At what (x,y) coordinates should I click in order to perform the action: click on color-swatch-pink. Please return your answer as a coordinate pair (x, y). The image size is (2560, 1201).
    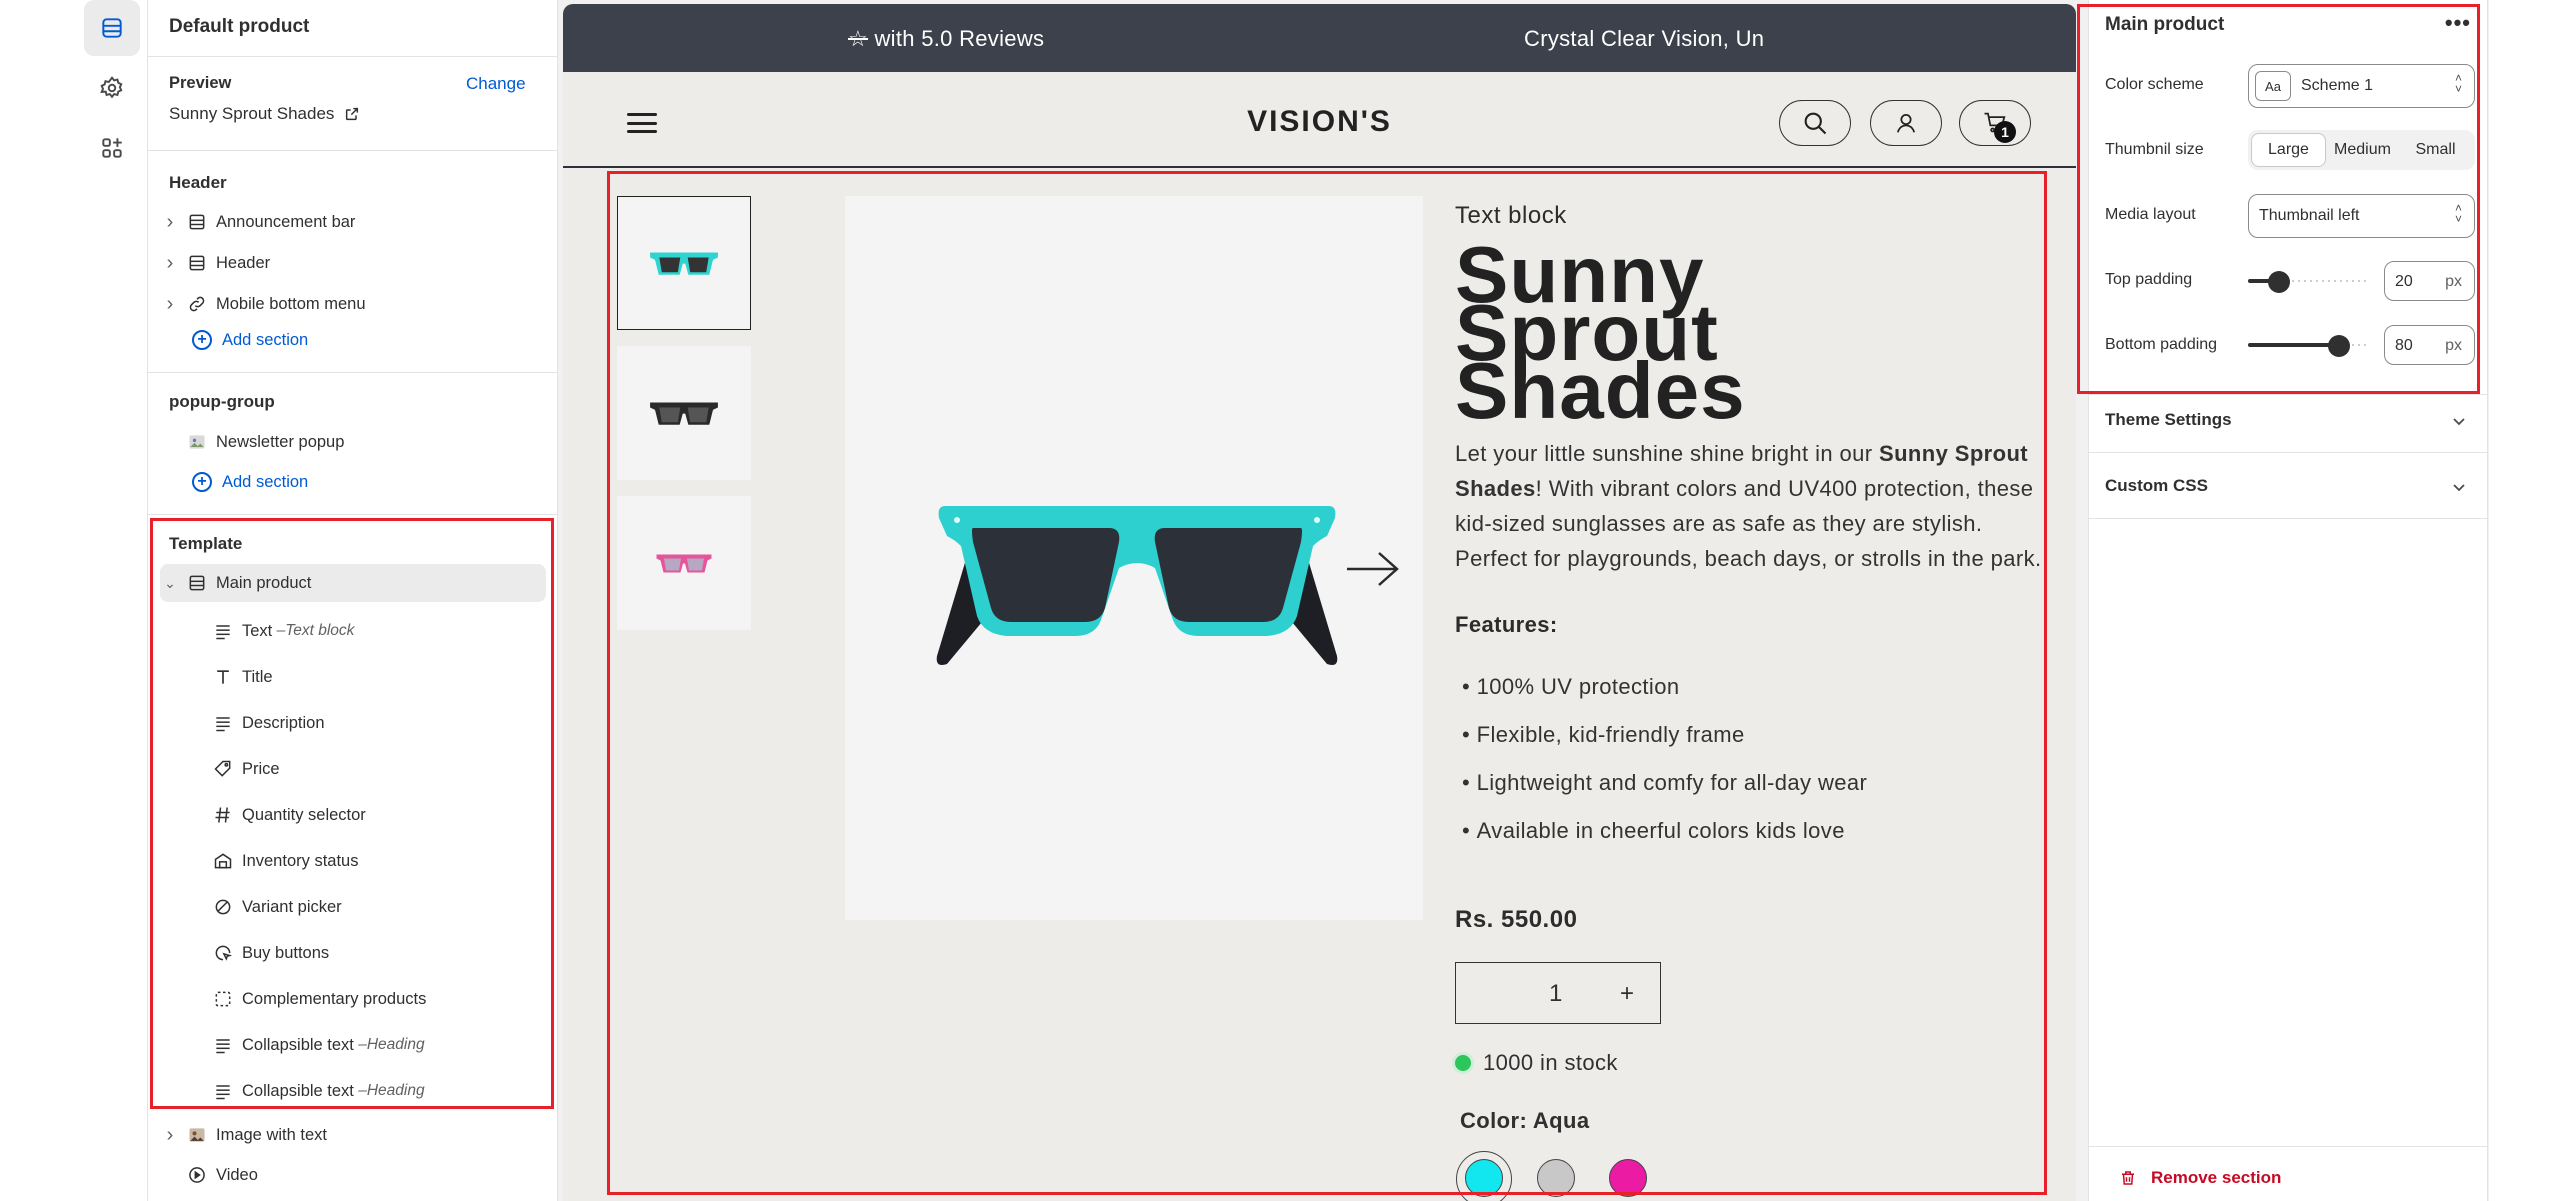
    Looking at the image, I should click on (1628, 1178).